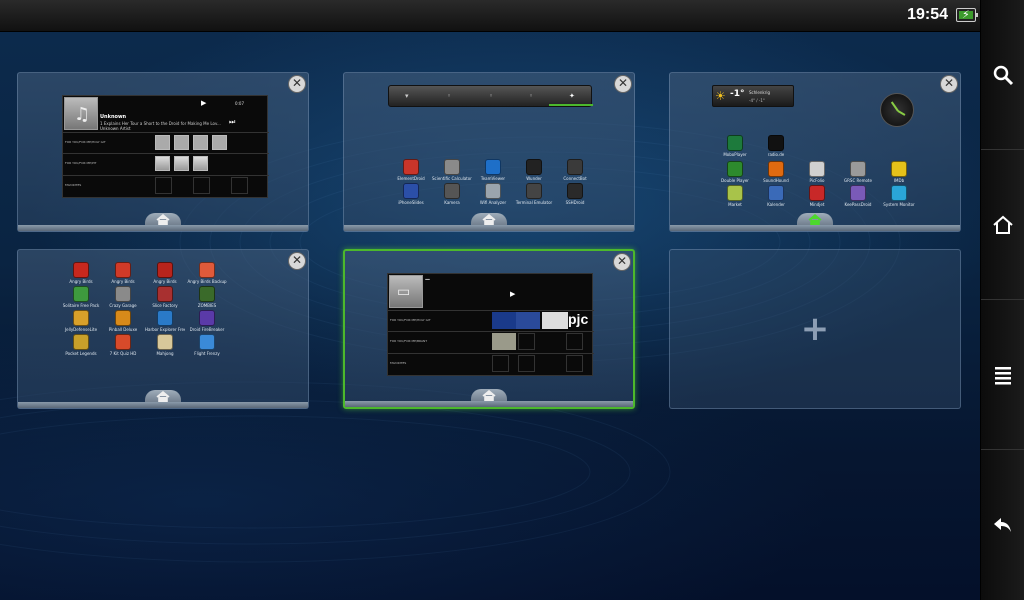 This screenshot has height=600, width=1024. I want to click on app-shortcut: Wifi Analyzer, so click(493, 194).